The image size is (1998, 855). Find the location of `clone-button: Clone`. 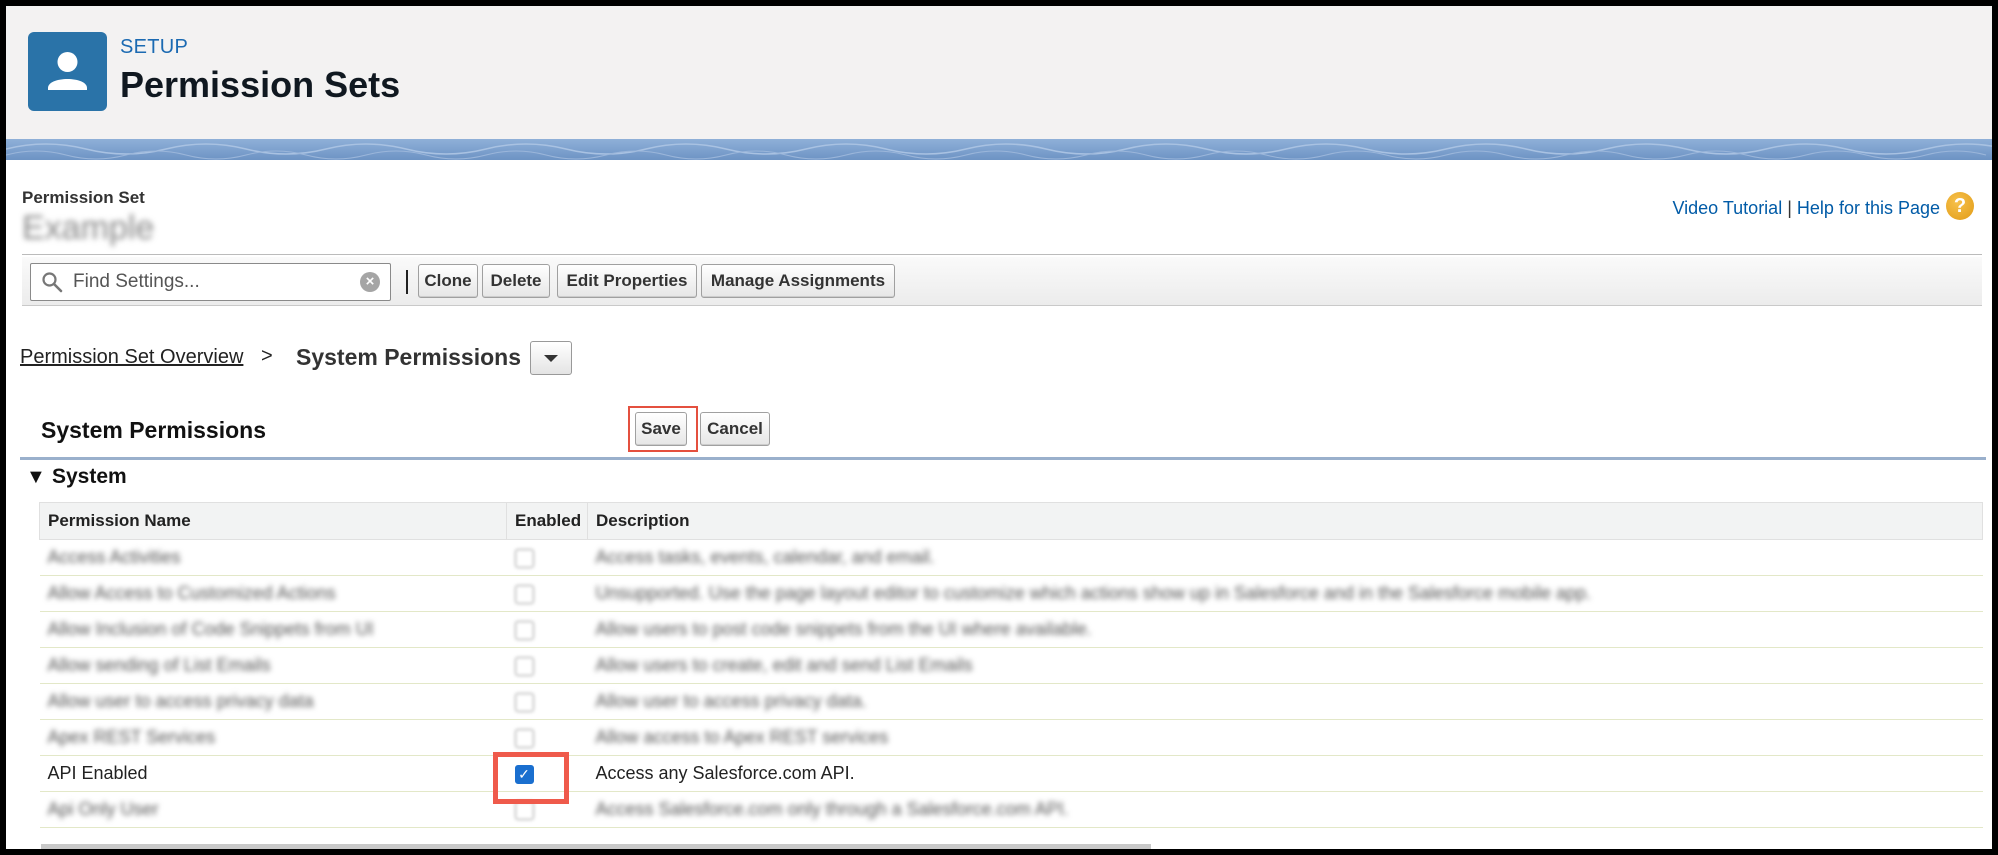

clone-button: Clone is located at coordinates (448, 281).